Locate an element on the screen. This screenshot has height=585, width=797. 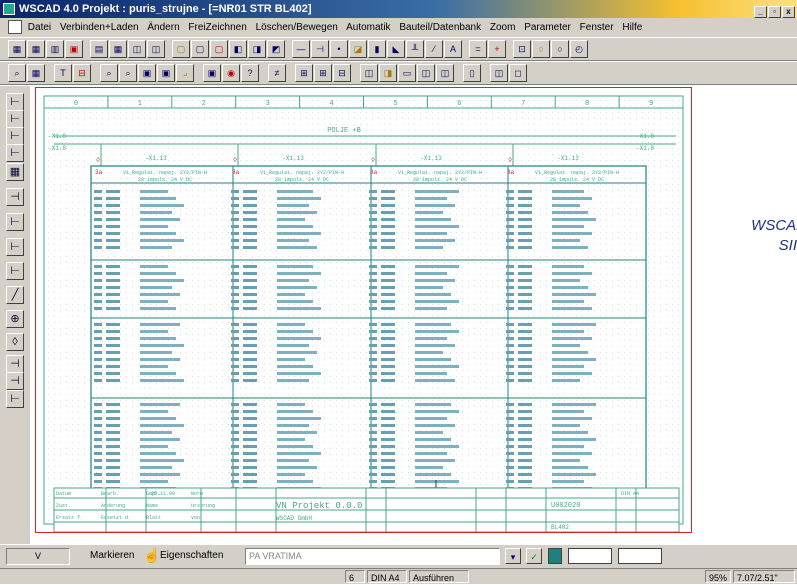
maximize-button: ▫ is located at coordinates (774, 12).